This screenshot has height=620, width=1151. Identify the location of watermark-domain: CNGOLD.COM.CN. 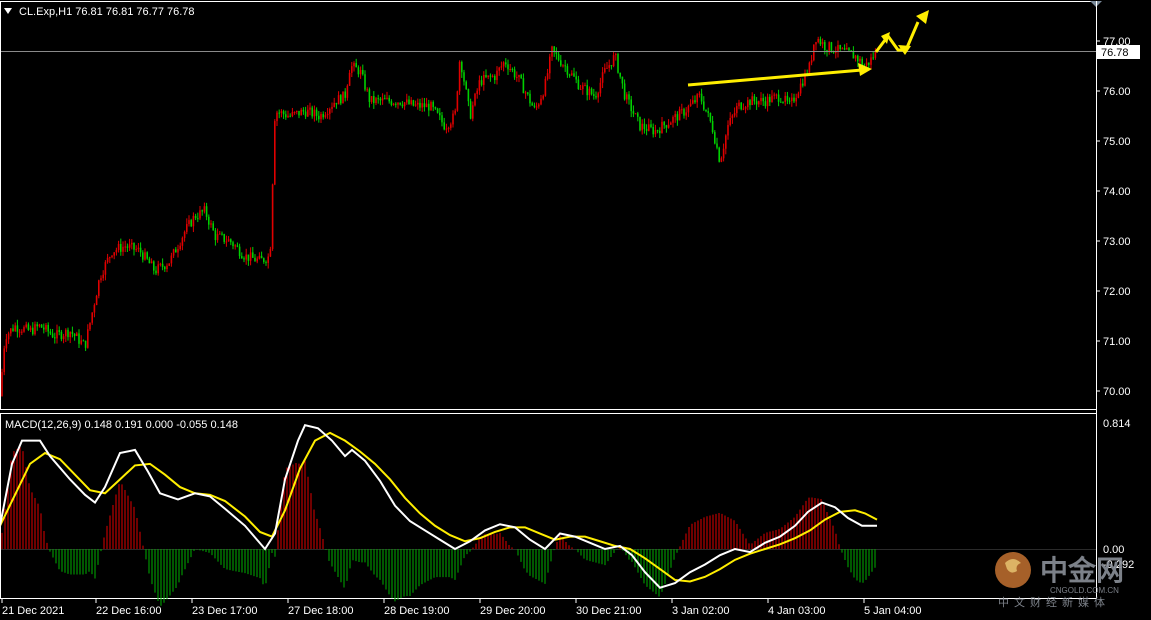
(1084, 590).